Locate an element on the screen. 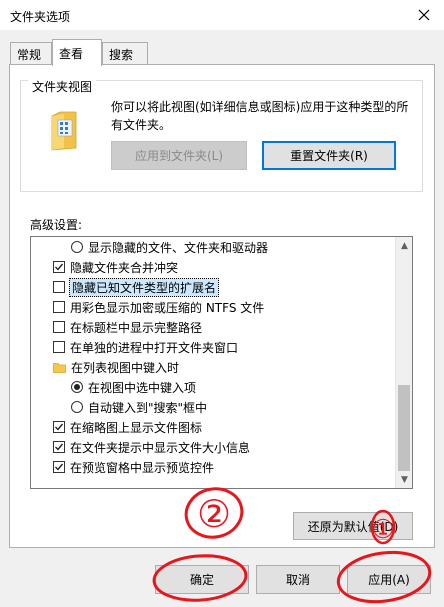  scroll-up-arrow-icon: ▲ is located at coordinates (404, 245).